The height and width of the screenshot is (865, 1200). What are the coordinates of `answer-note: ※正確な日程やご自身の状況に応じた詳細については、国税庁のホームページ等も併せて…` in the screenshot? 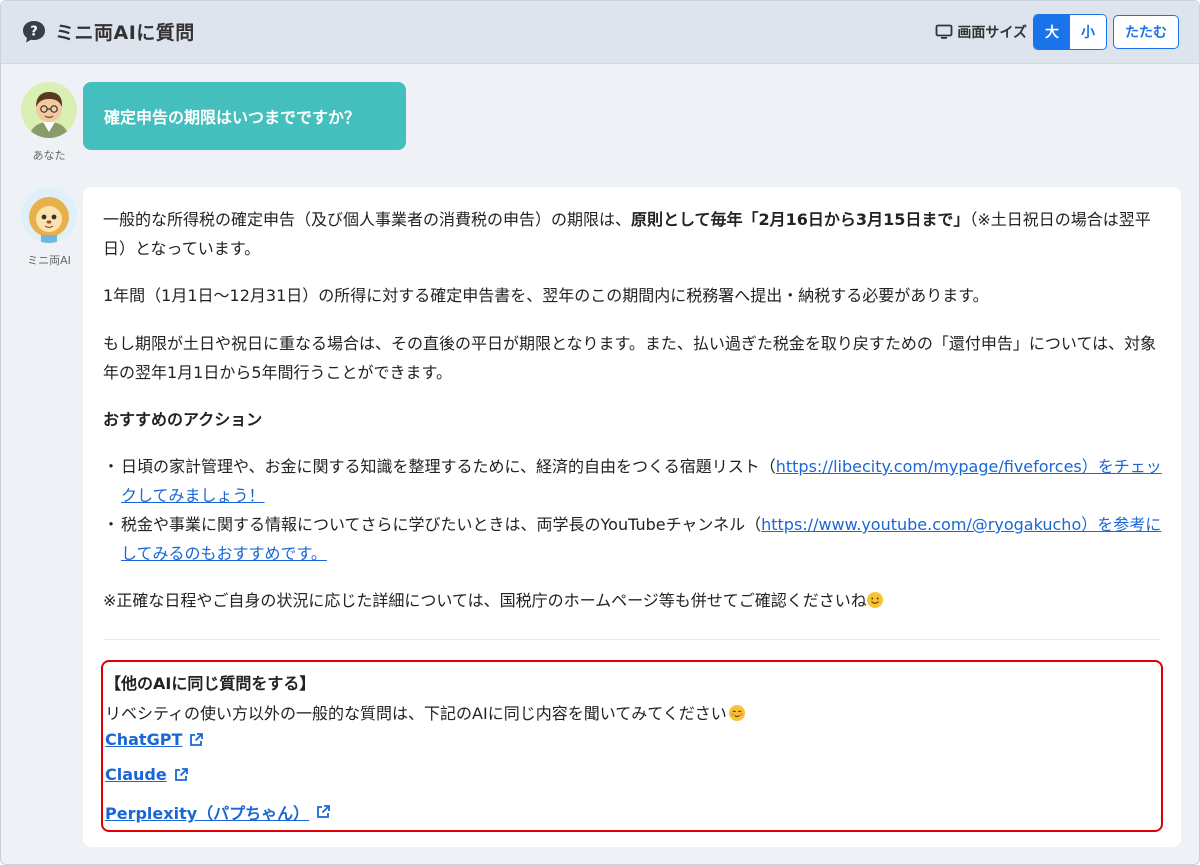 It's located at (633, 600).